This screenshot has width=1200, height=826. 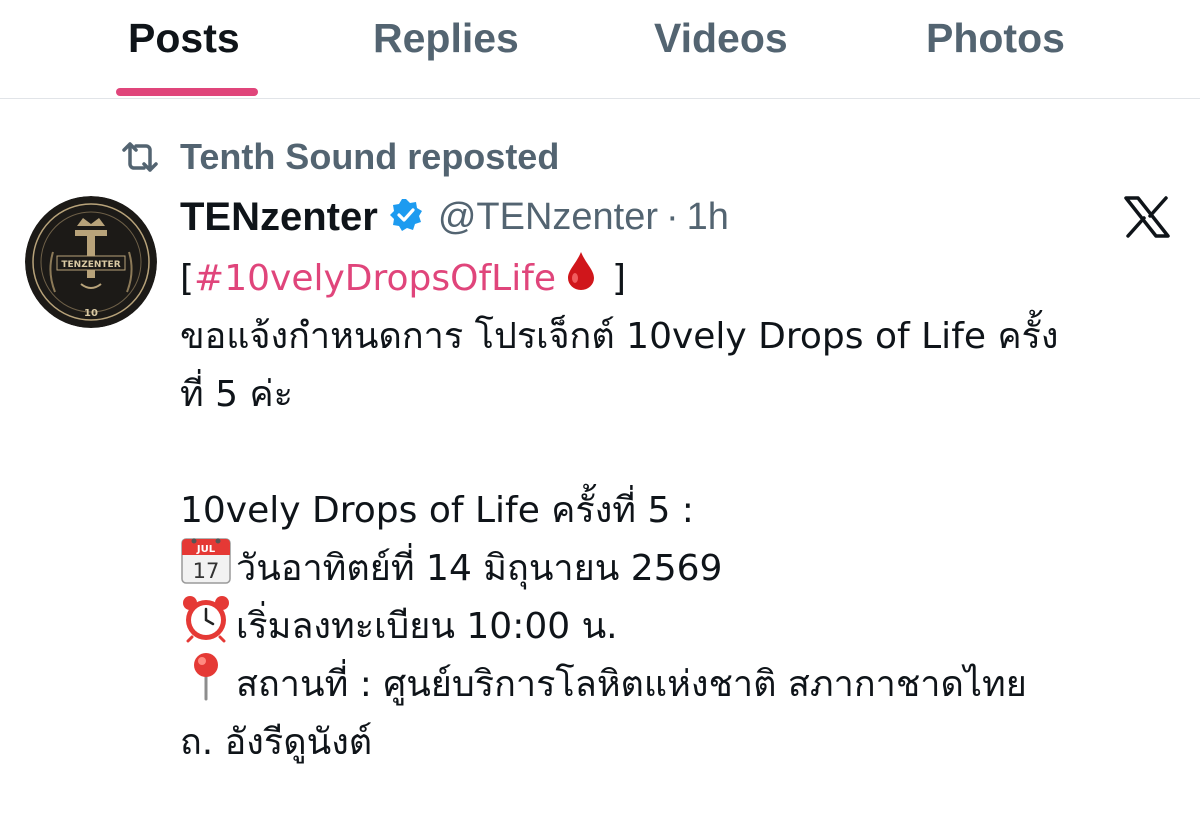 I want to click on tab-photos: Photos, so click(x=995, y=40).